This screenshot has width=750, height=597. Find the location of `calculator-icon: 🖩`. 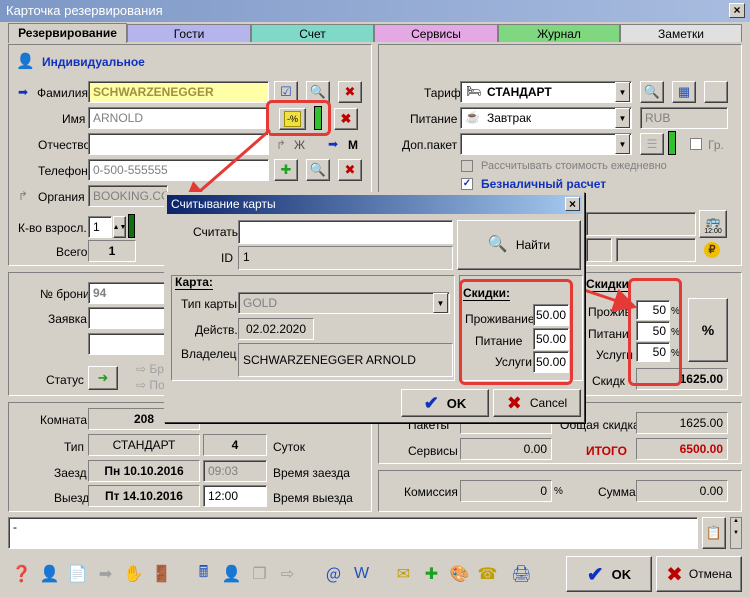

calculator-icon: 🖩 is located at coordinates (203, 574).